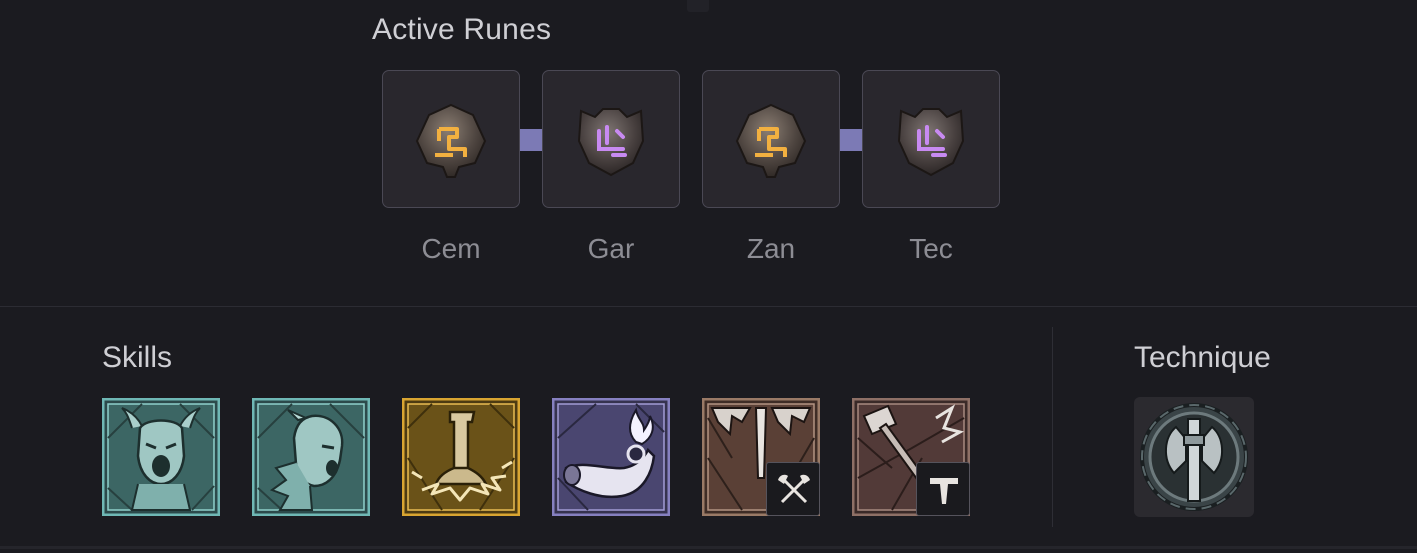  I want to click on technique-slot, so click(1194, 457).